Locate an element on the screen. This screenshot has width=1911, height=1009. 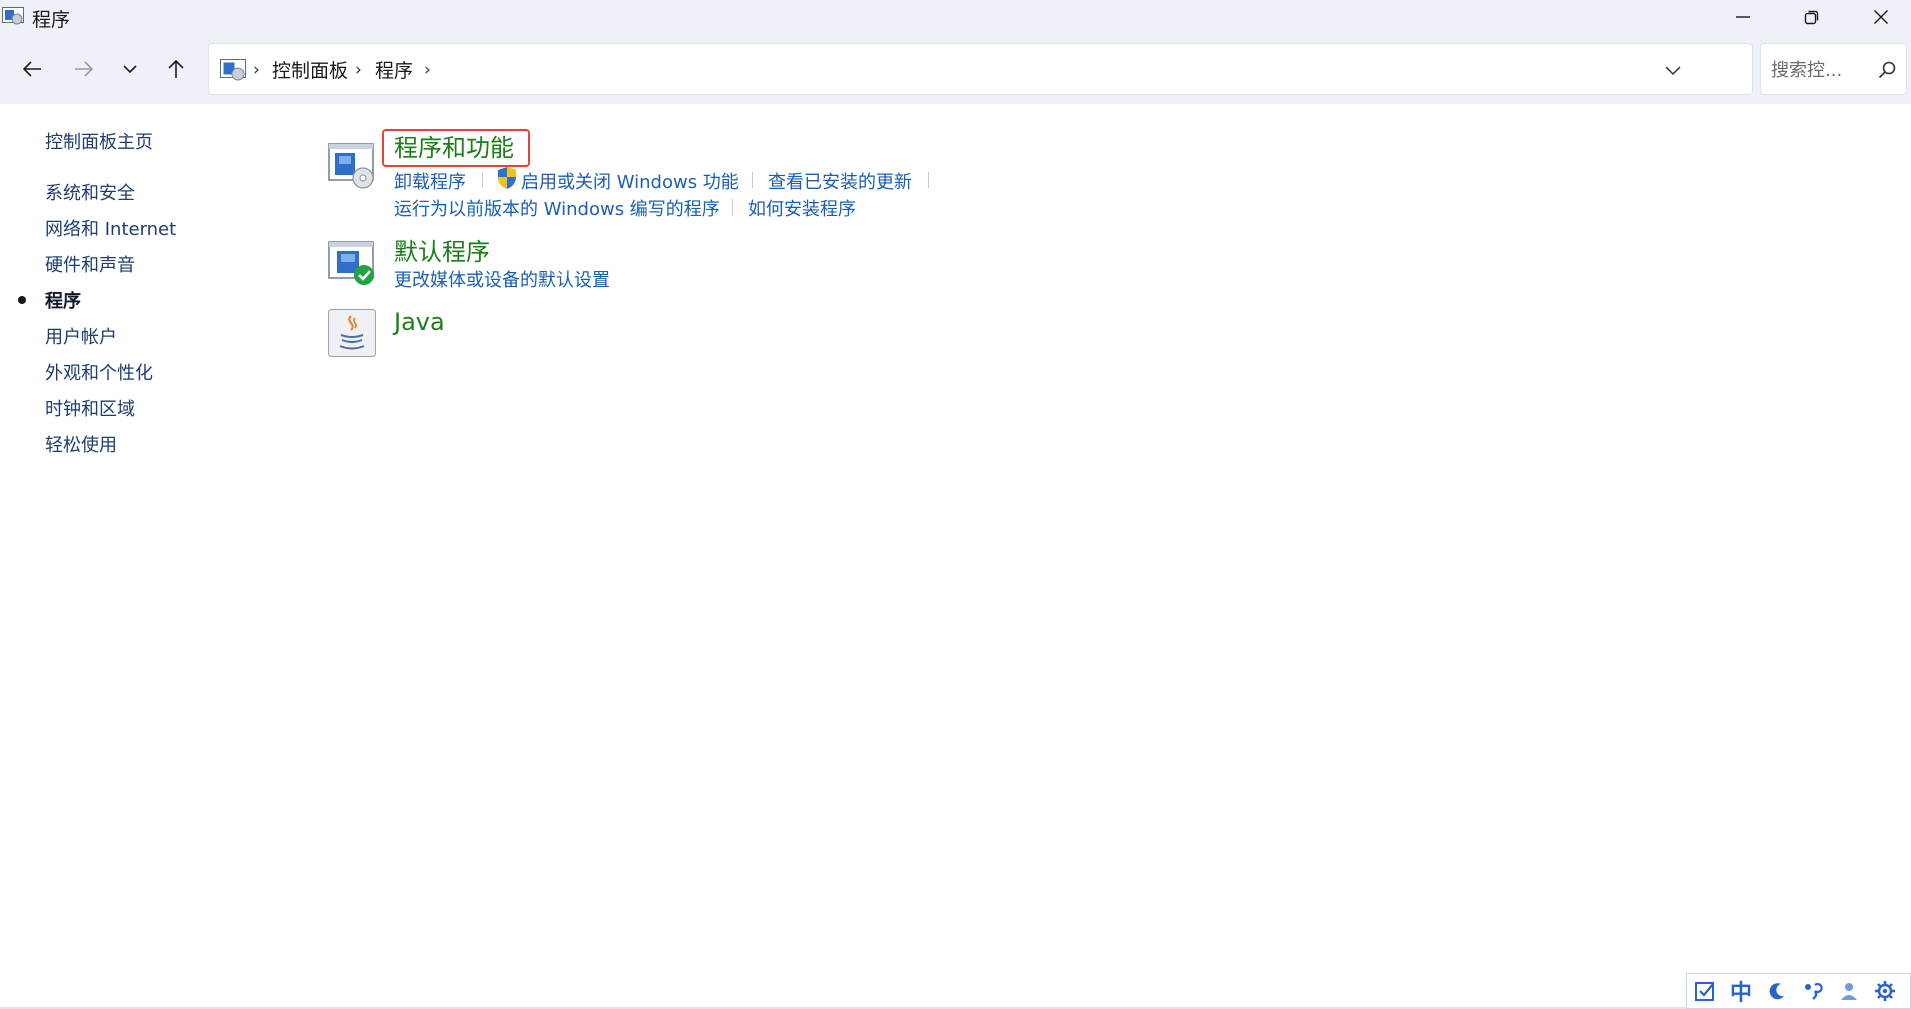
ime-halfwidth-button is located at coordinates (1777, 991).